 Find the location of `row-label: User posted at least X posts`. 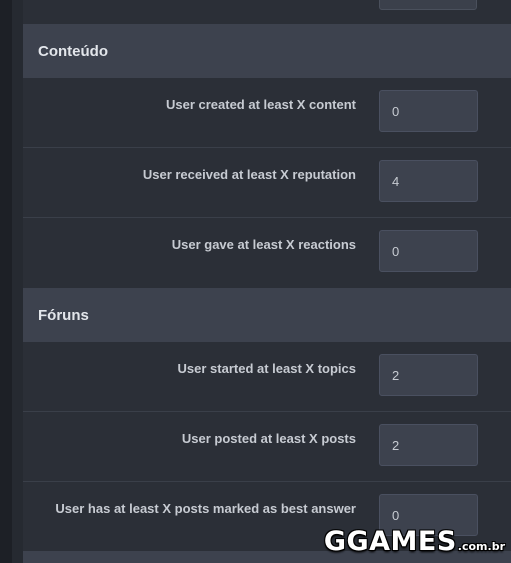

row-label: User posted at least X posts is located at coordinates (268, 438).